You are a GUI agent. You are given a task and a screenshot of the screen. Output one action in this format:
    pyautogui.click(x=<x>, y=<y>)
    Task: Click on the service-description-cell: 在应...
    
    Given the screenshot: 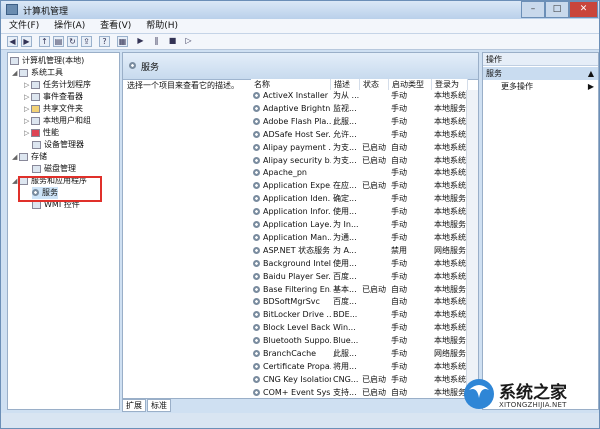 What is the action you would take?
    pyautogui.click(x=345, y=186)
    